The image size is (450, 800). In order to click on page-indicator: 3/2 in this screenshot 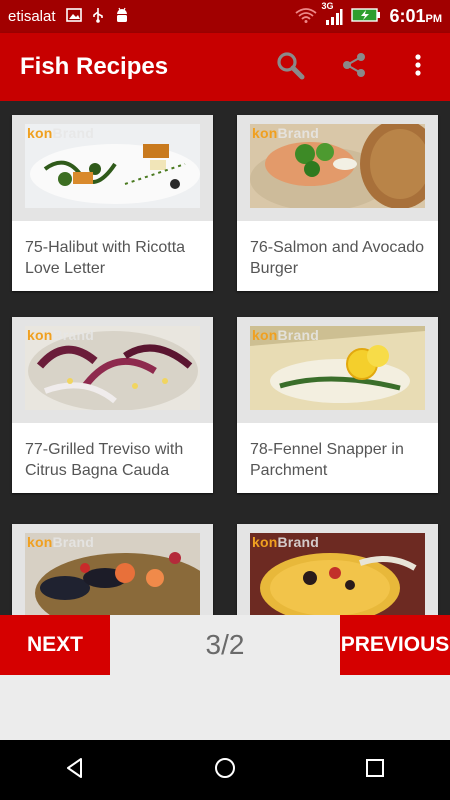, I will do `click(225, 644)`.